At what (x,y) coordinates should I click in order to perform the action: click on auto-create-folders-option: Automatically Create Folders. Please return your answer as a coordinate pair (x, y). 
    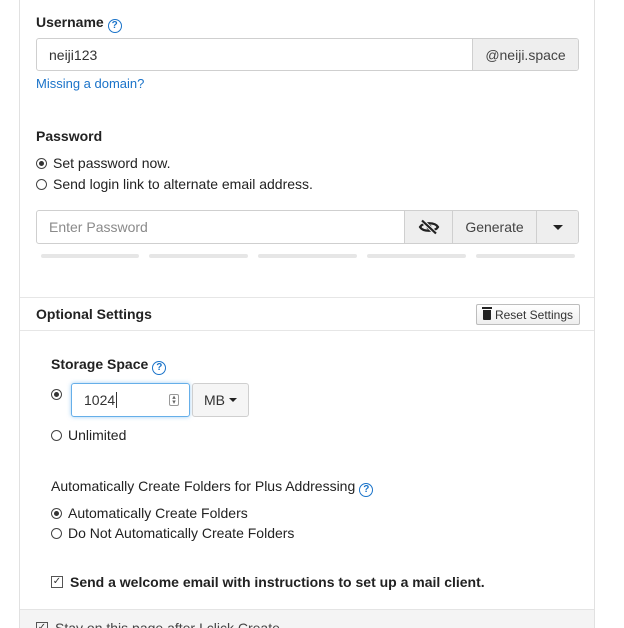
    Looking at the image, I should click on (149, 513).